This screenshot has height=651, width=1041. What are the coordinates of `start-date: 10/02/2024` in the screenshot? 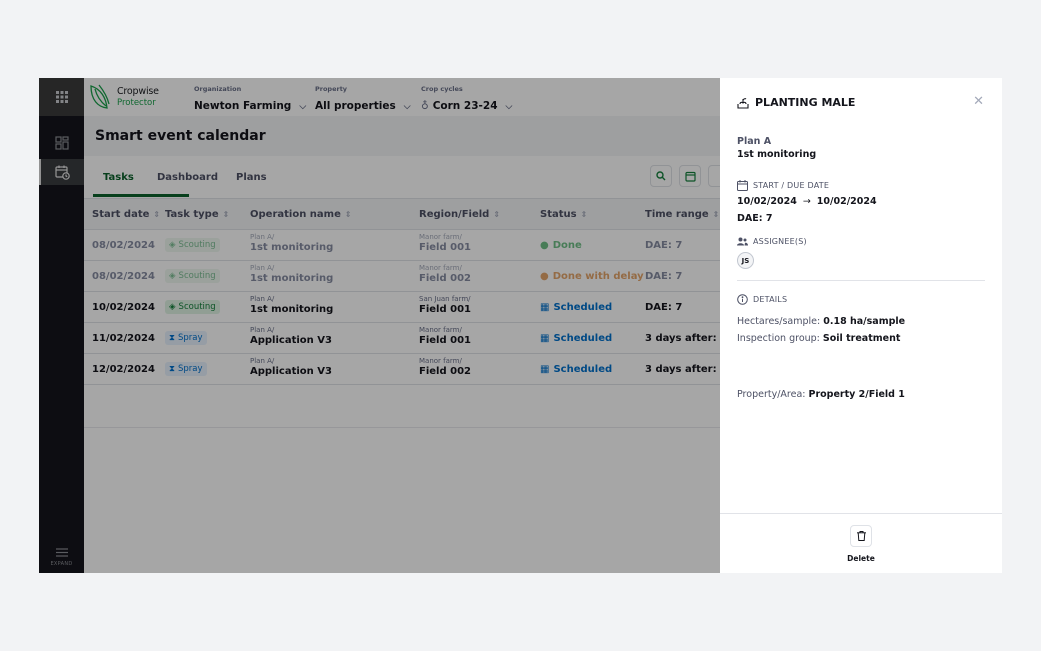 It's located at (767, 201).